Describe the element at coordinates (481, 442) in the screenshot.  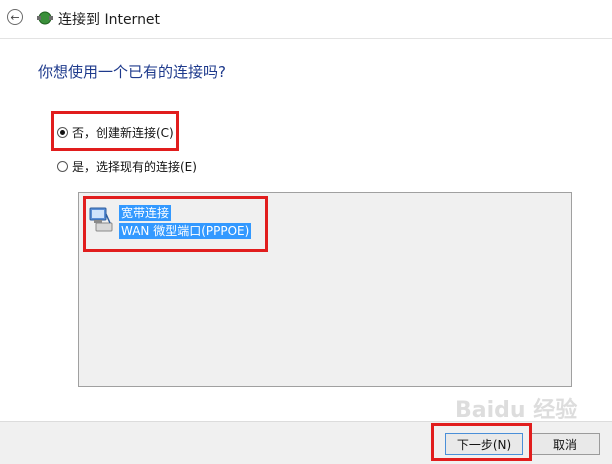
I see `highlight-box-next-button` at that location.